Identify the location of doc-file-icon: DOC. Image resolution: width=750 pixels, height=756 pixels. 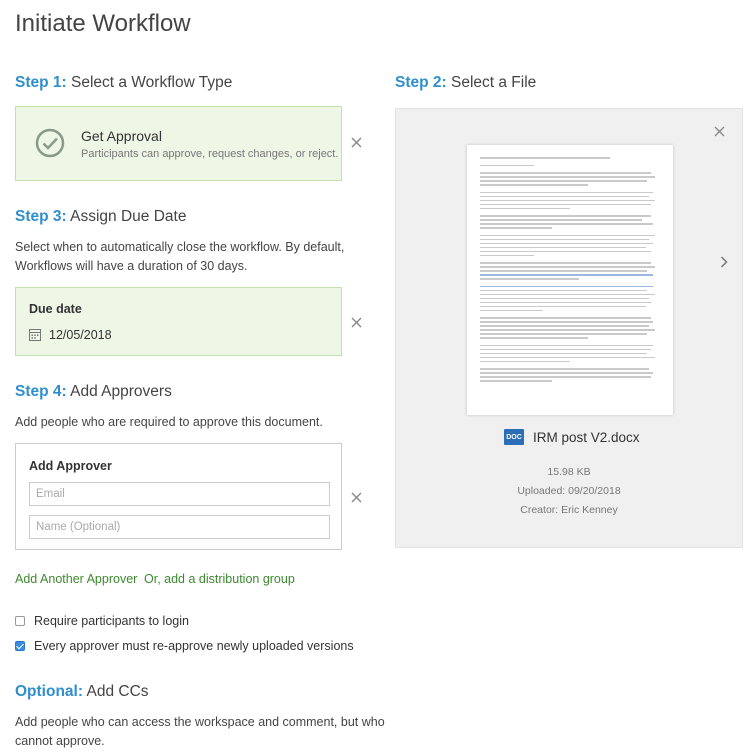
(514, 437).